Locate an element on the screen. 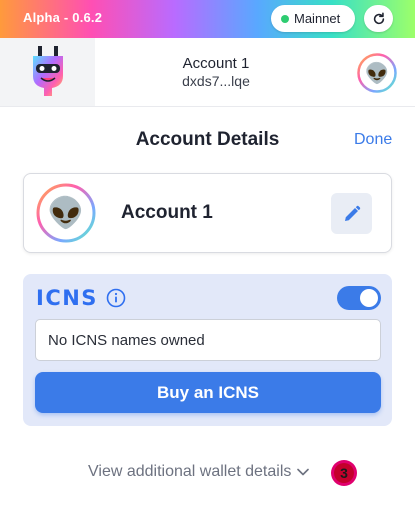 The height and width of the screenshot is (511, 415). network-label: Mainnet is located at coordinates (317, 18).